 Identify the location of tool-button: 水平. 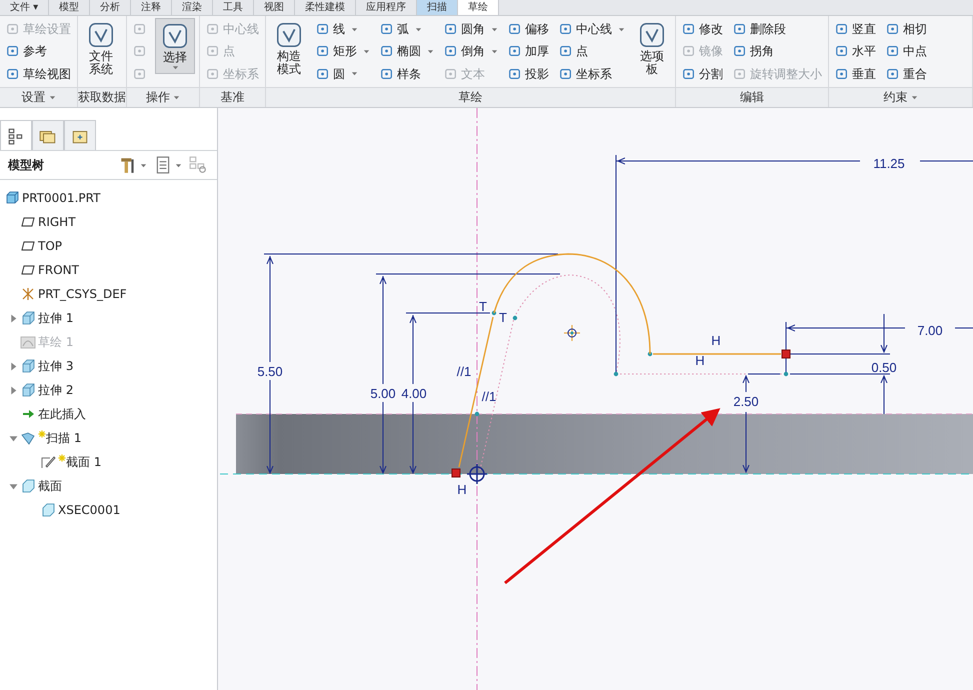
(855, 51).